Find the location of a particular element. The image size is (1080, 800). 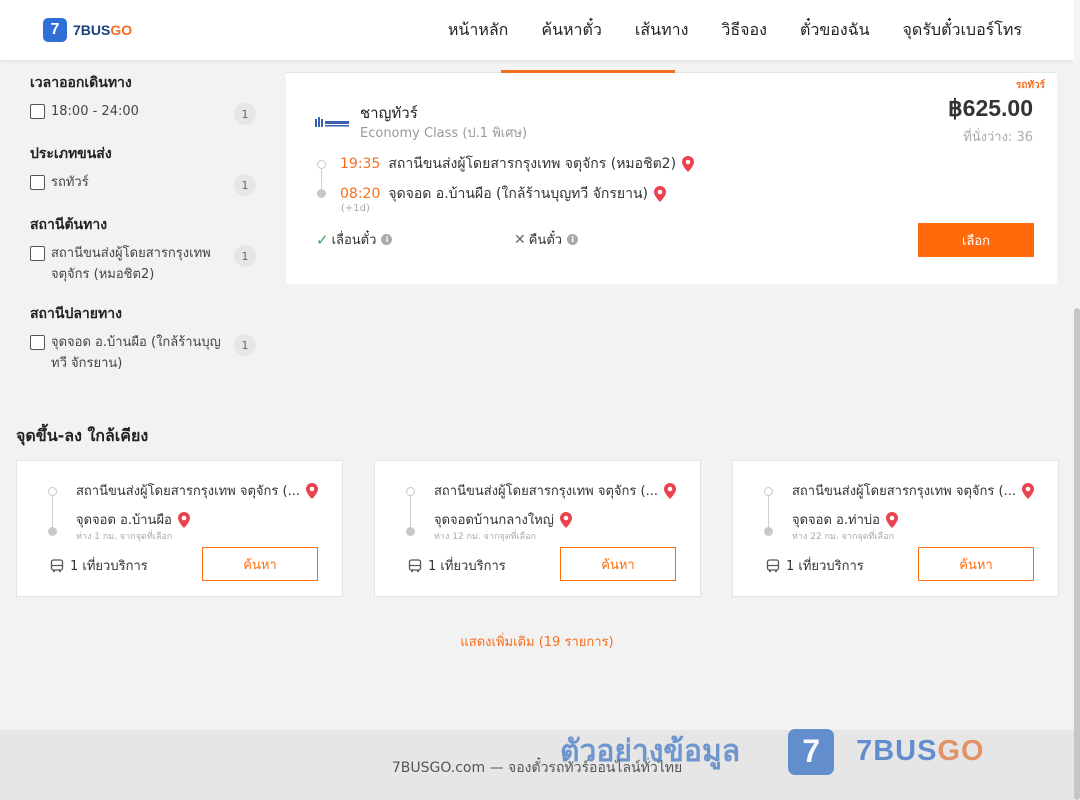

filter-option-label: รถทัวร์ is located at coordinates (70, 182).